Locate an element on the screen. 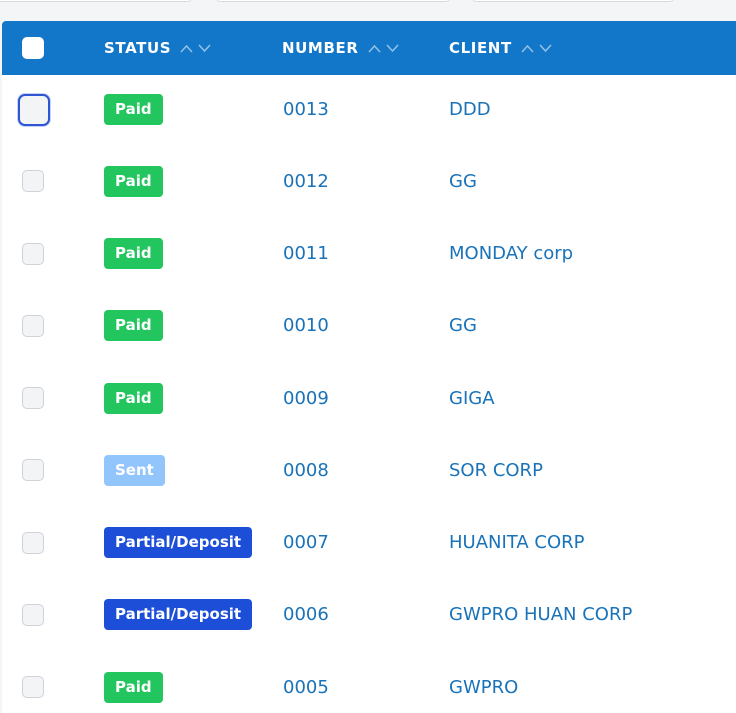  client-cell: GWPRO is located at coordinates (483, 682).